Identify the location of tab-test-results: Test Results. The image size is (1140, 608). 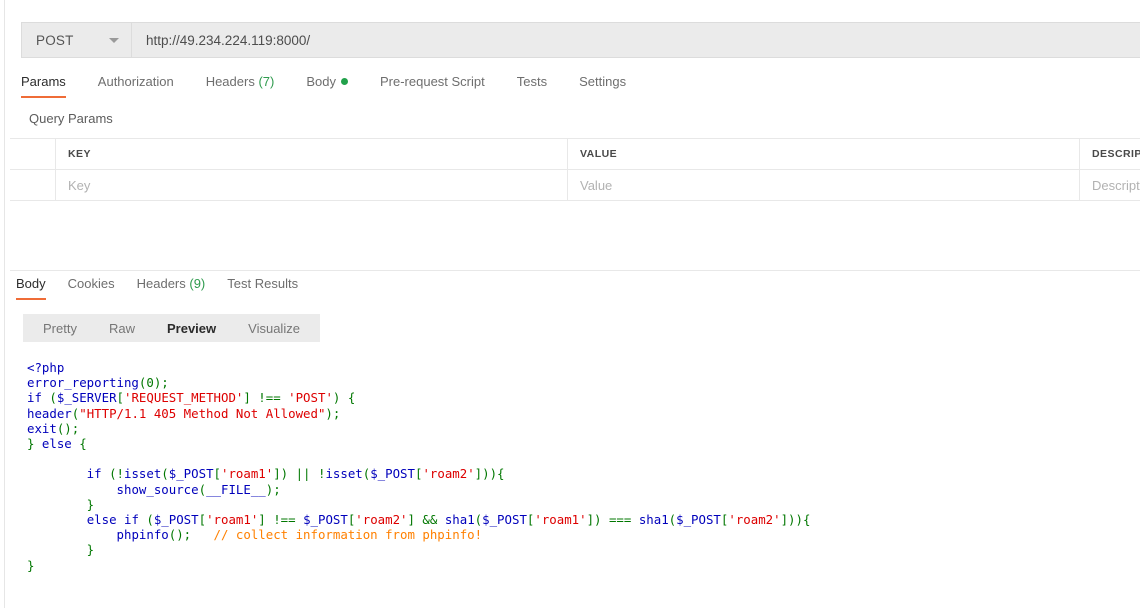
(262, 288).